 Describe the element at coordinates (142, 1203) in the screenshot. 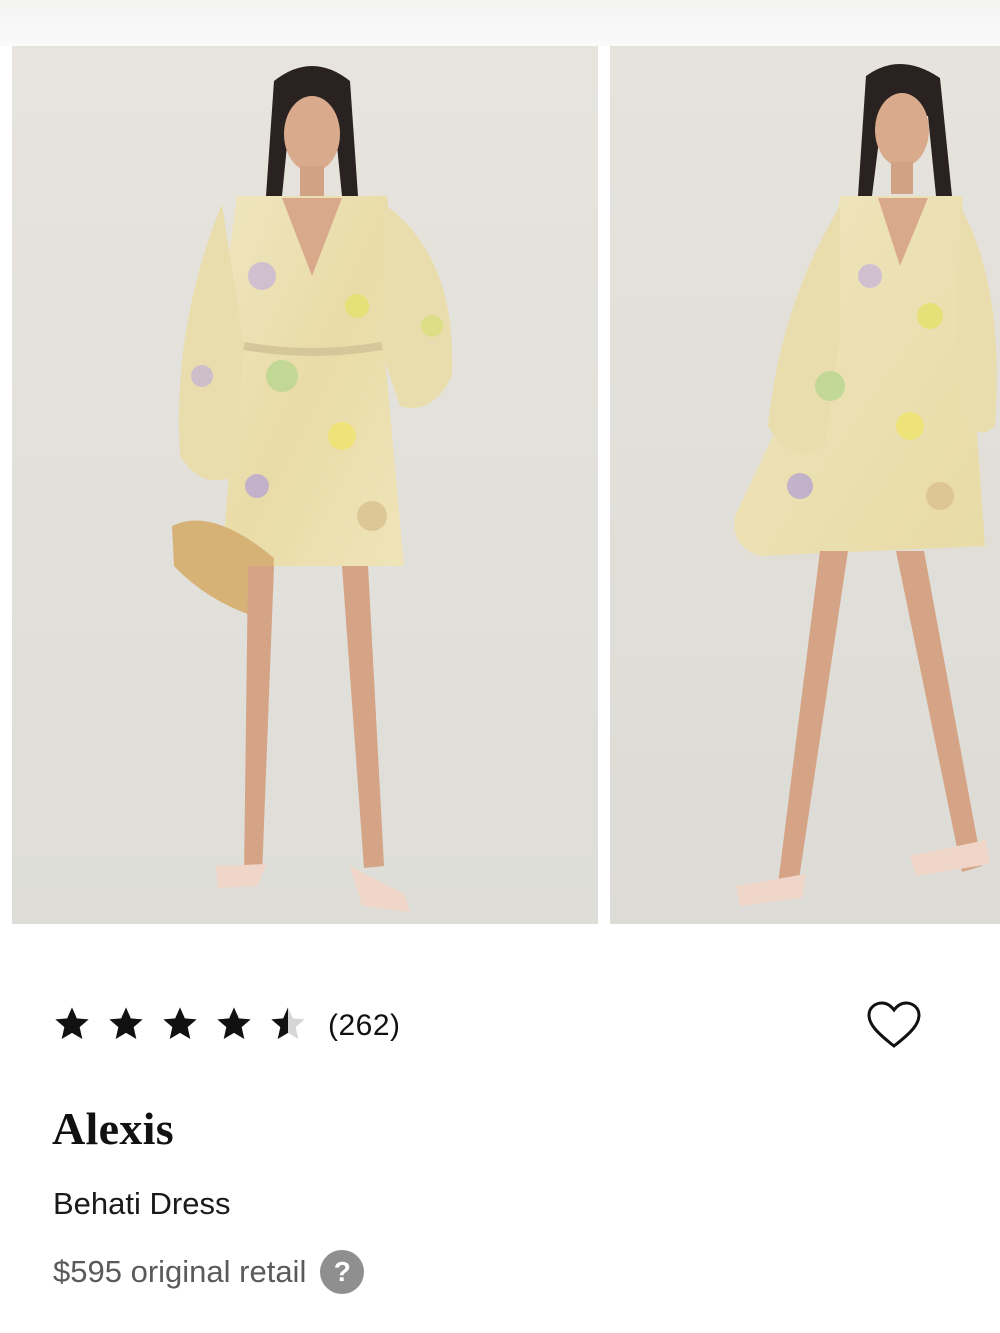

I see `product-name: Behati Dress` at that location.